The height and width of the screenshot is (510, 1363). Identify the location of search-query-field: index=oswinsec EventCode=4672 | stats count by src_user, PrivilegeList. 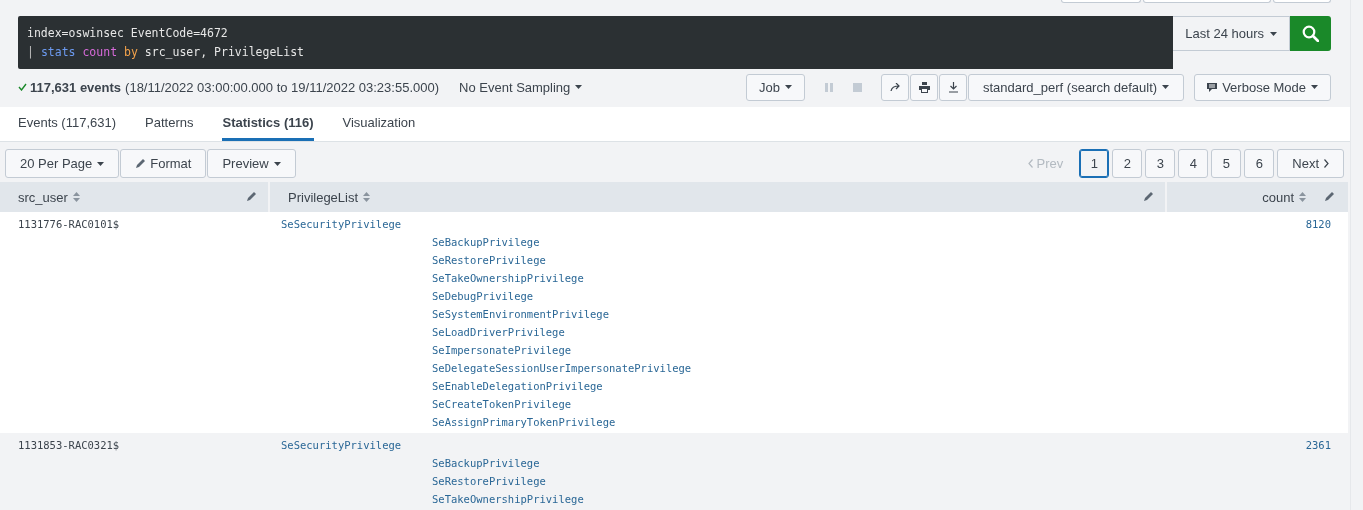
(596, 42).